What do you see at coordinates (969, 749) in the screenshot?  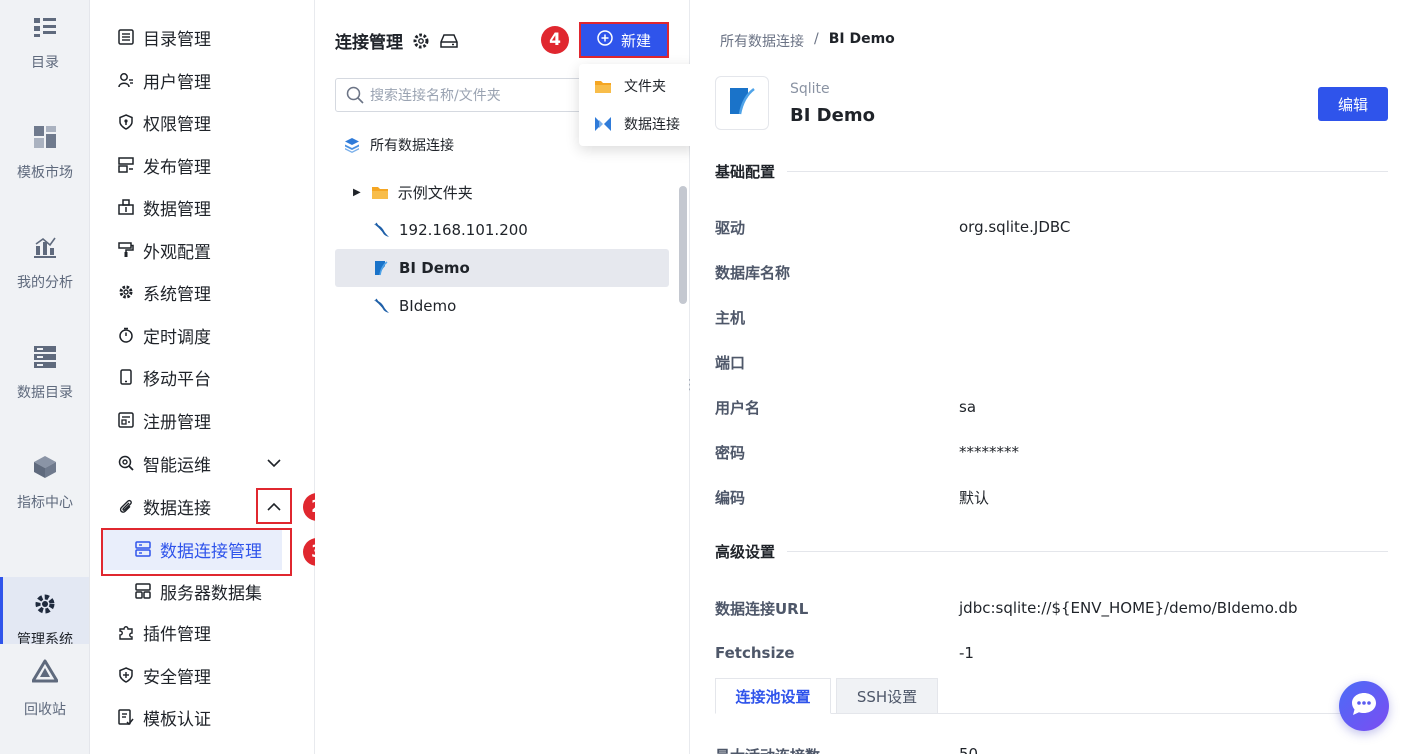 I see `field-max-active-value: 50` at bounding box center [969, 749].